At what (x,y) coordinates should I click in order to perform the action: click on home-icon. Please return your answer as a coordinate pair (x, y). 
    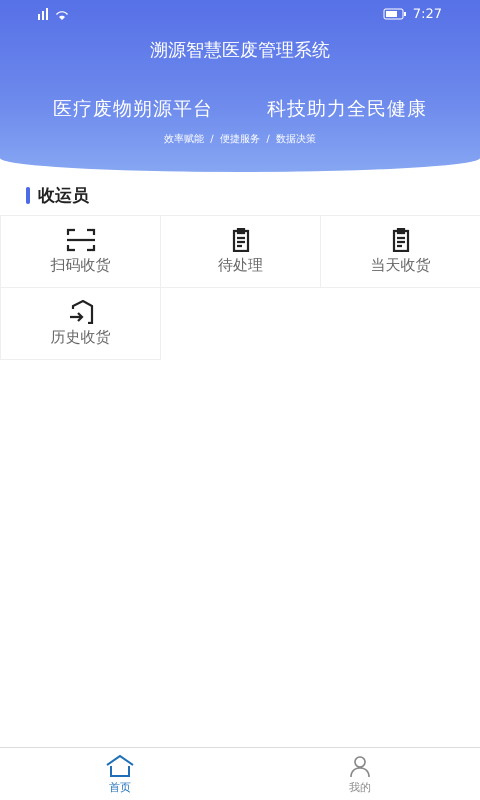
    Looking at the image, I should click on (120, 766).